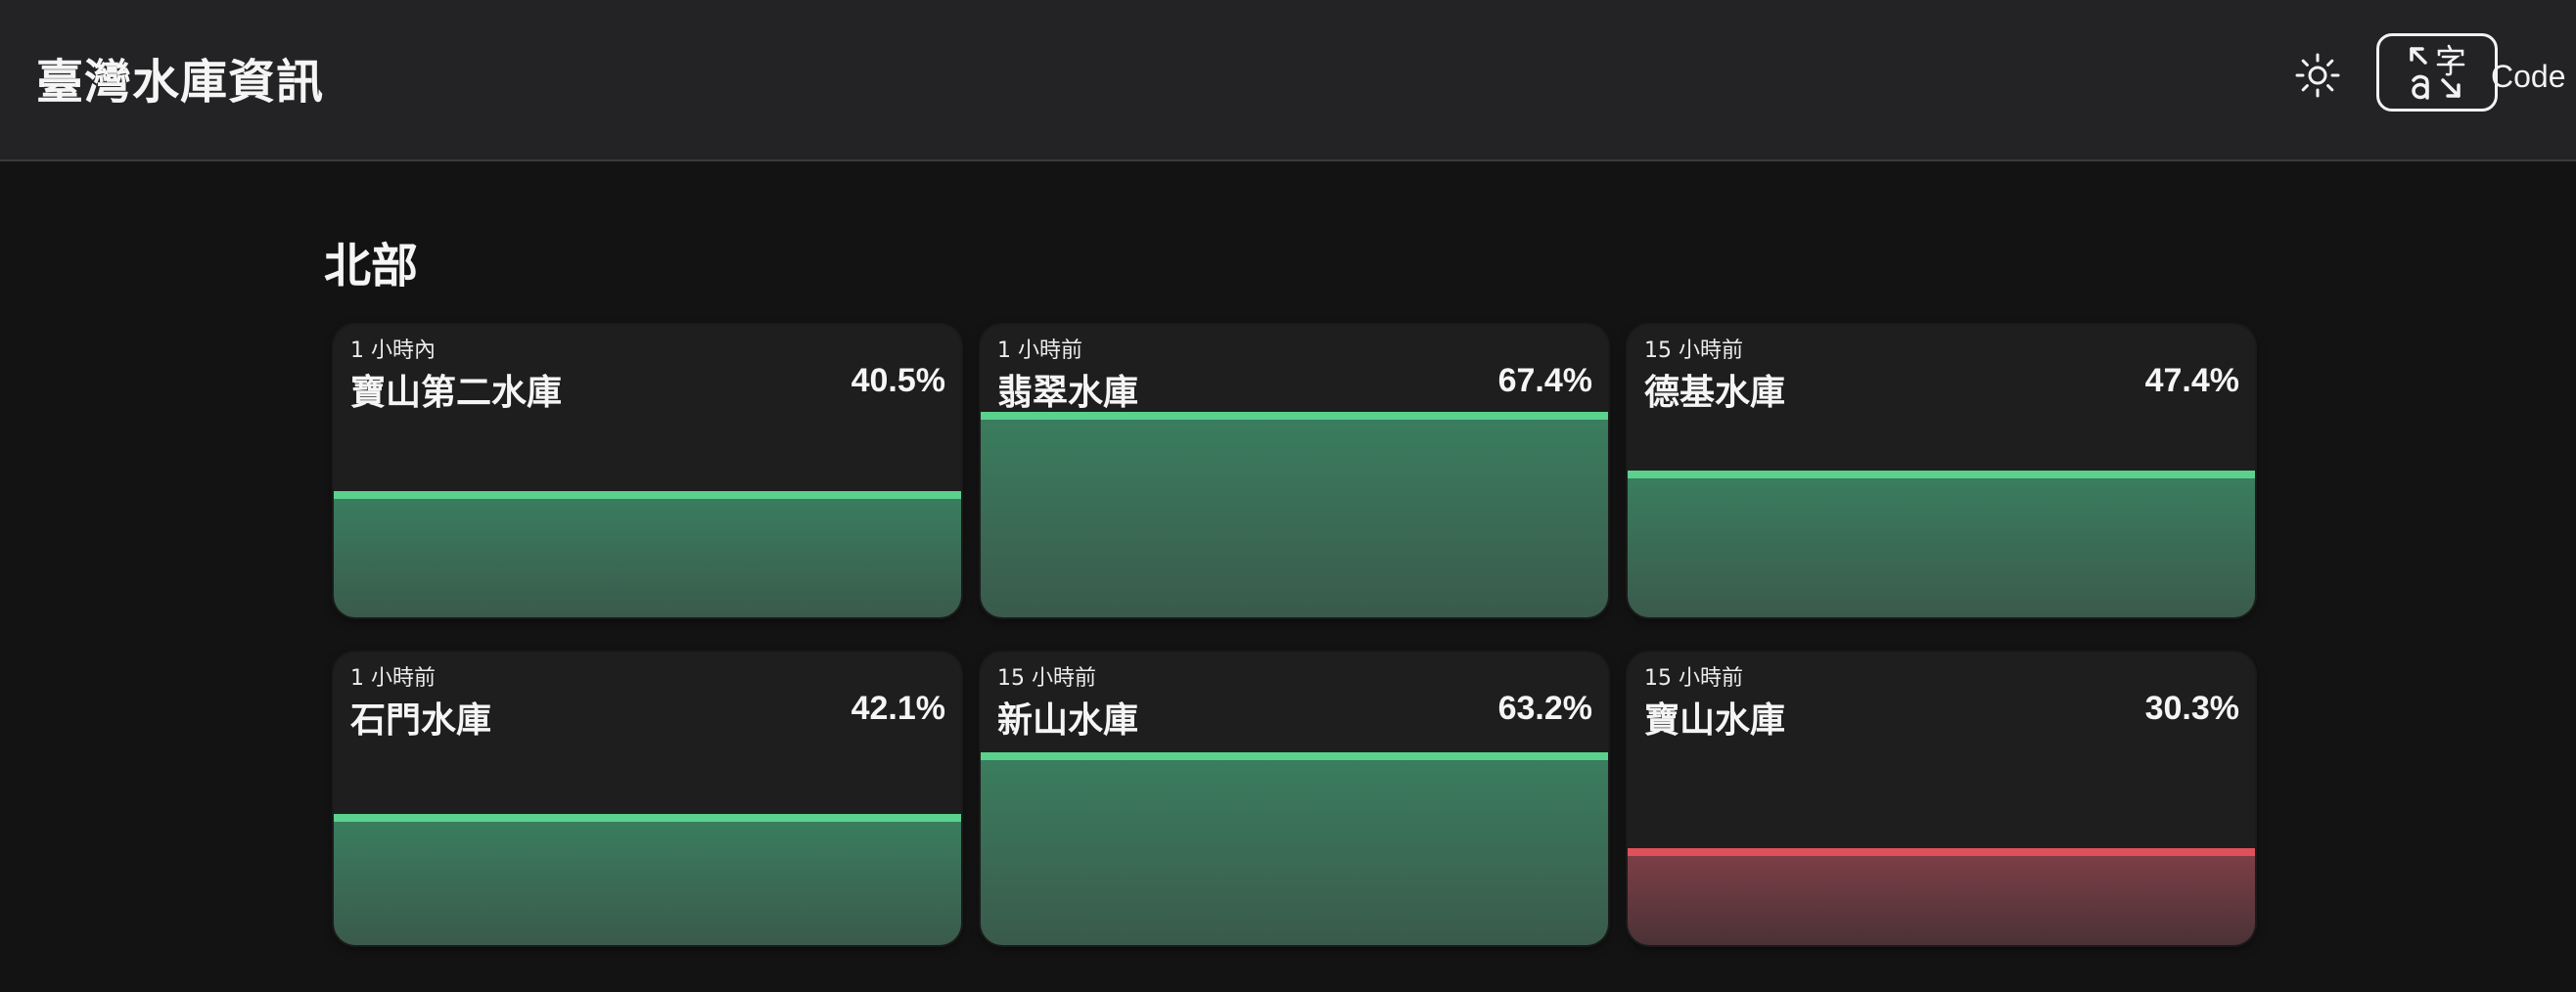  I want to click on reservoir-card: 1 小時內 寶山第二水庫 40.5%, so click(647, 471).